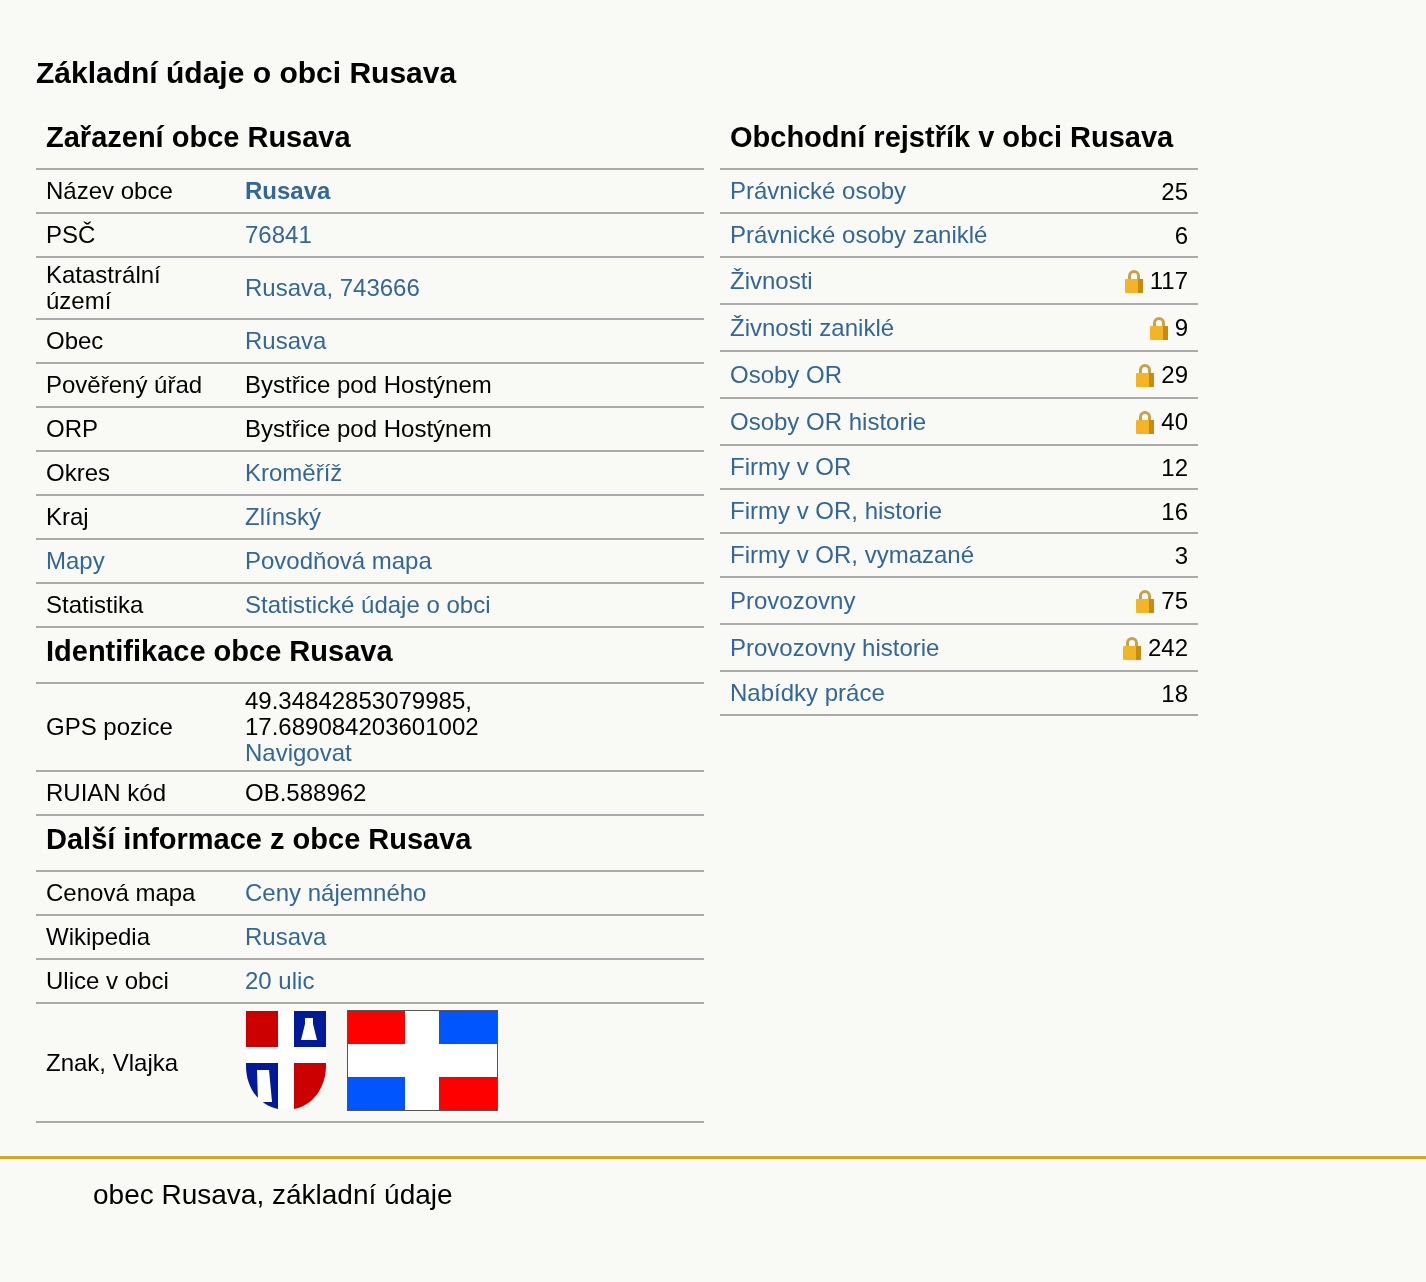 The width and height of the screenshot is (1426, 1282). I want to click on value-link: Kroměříž, so click(469, 473).